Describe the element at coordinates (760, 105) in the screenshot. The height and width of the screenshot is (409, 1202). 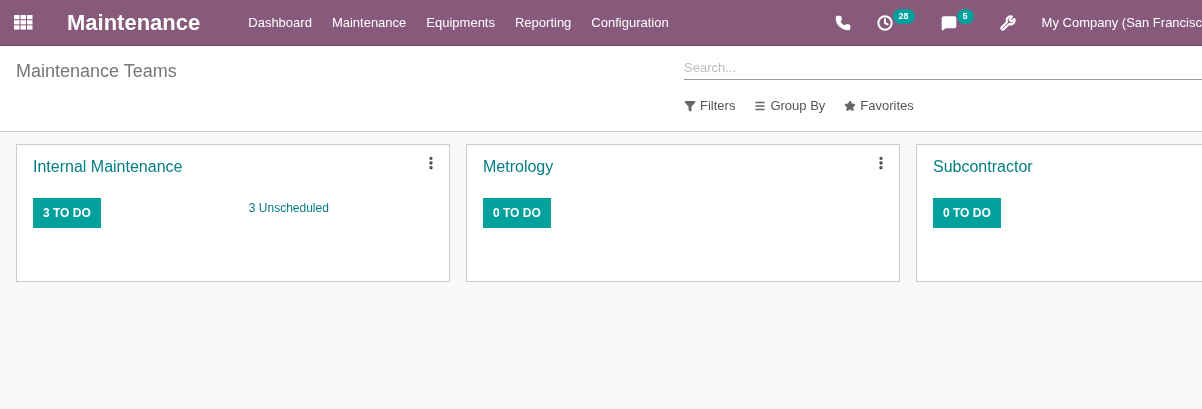
I see `list-icon` at that location.